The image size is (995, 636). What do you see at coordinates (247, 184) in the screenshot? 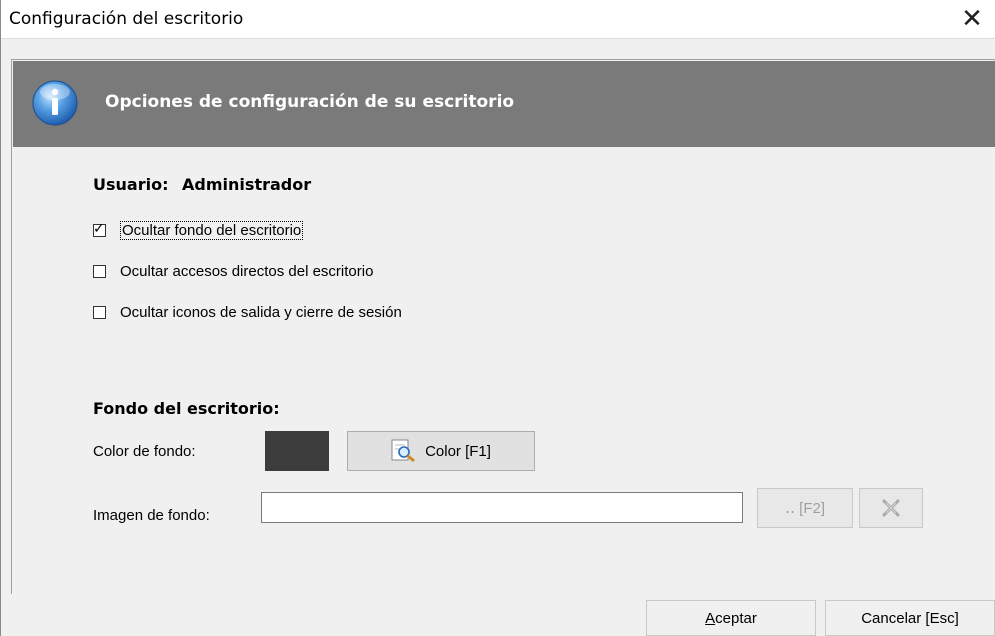
I see `user-name: Administrador` at bounding box center [247, 184].